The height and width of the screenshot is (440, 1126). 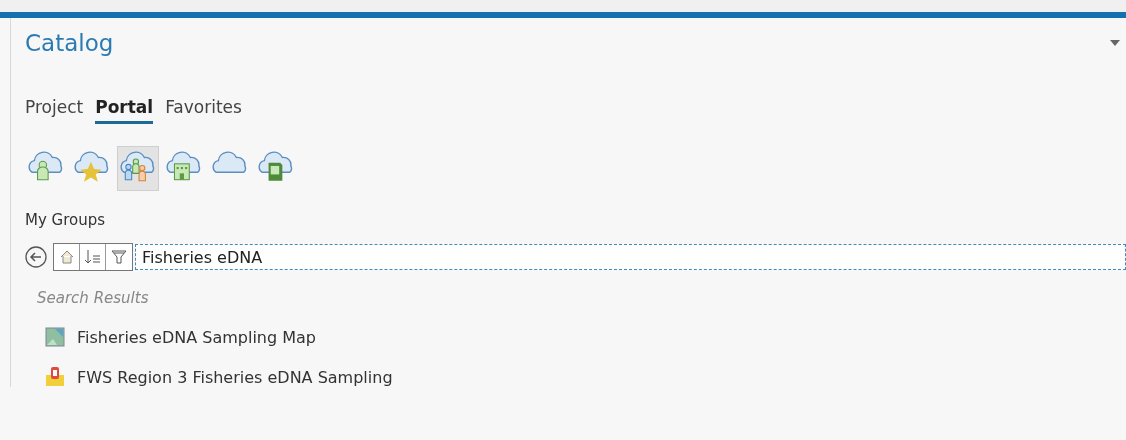 What do you see at coordinates (235, 377) in the screenshot?
I see `result-item: FWS Region 3 Fisheries eDNA Sampling` at bounding box center [235, 377].